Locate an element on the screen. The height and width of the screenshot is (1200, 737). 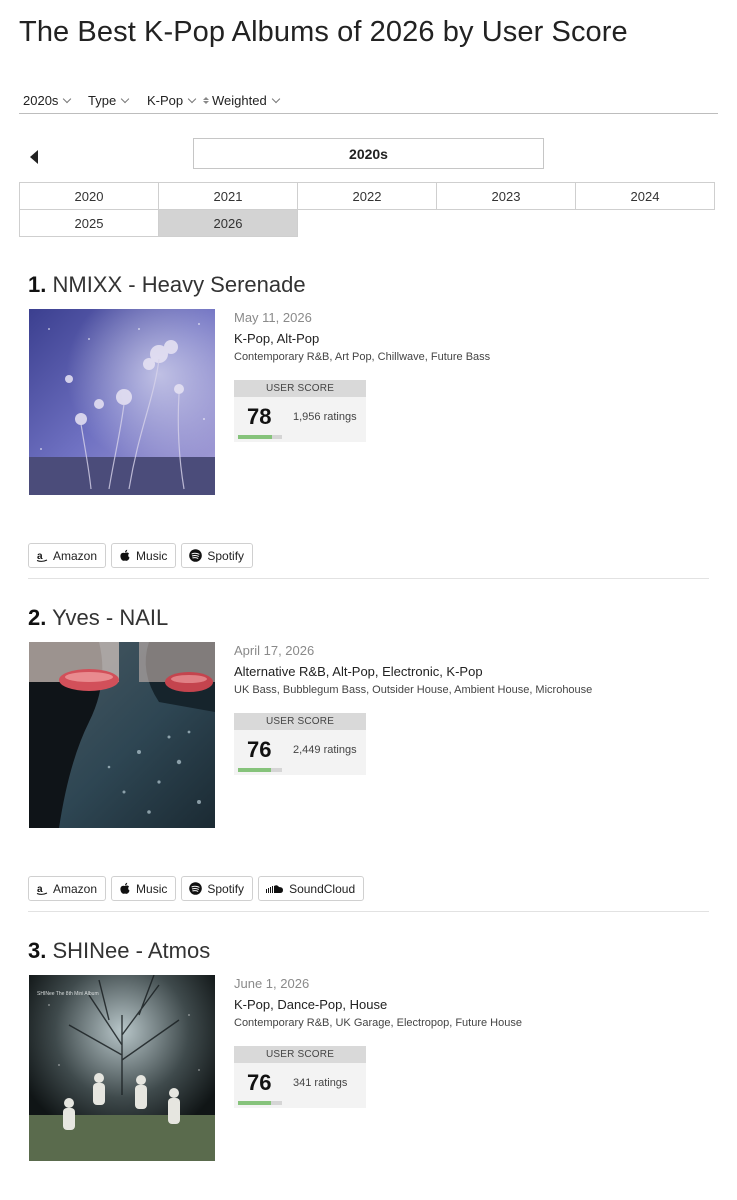
year-tab: 2021 is located at coordinates (228, 196).